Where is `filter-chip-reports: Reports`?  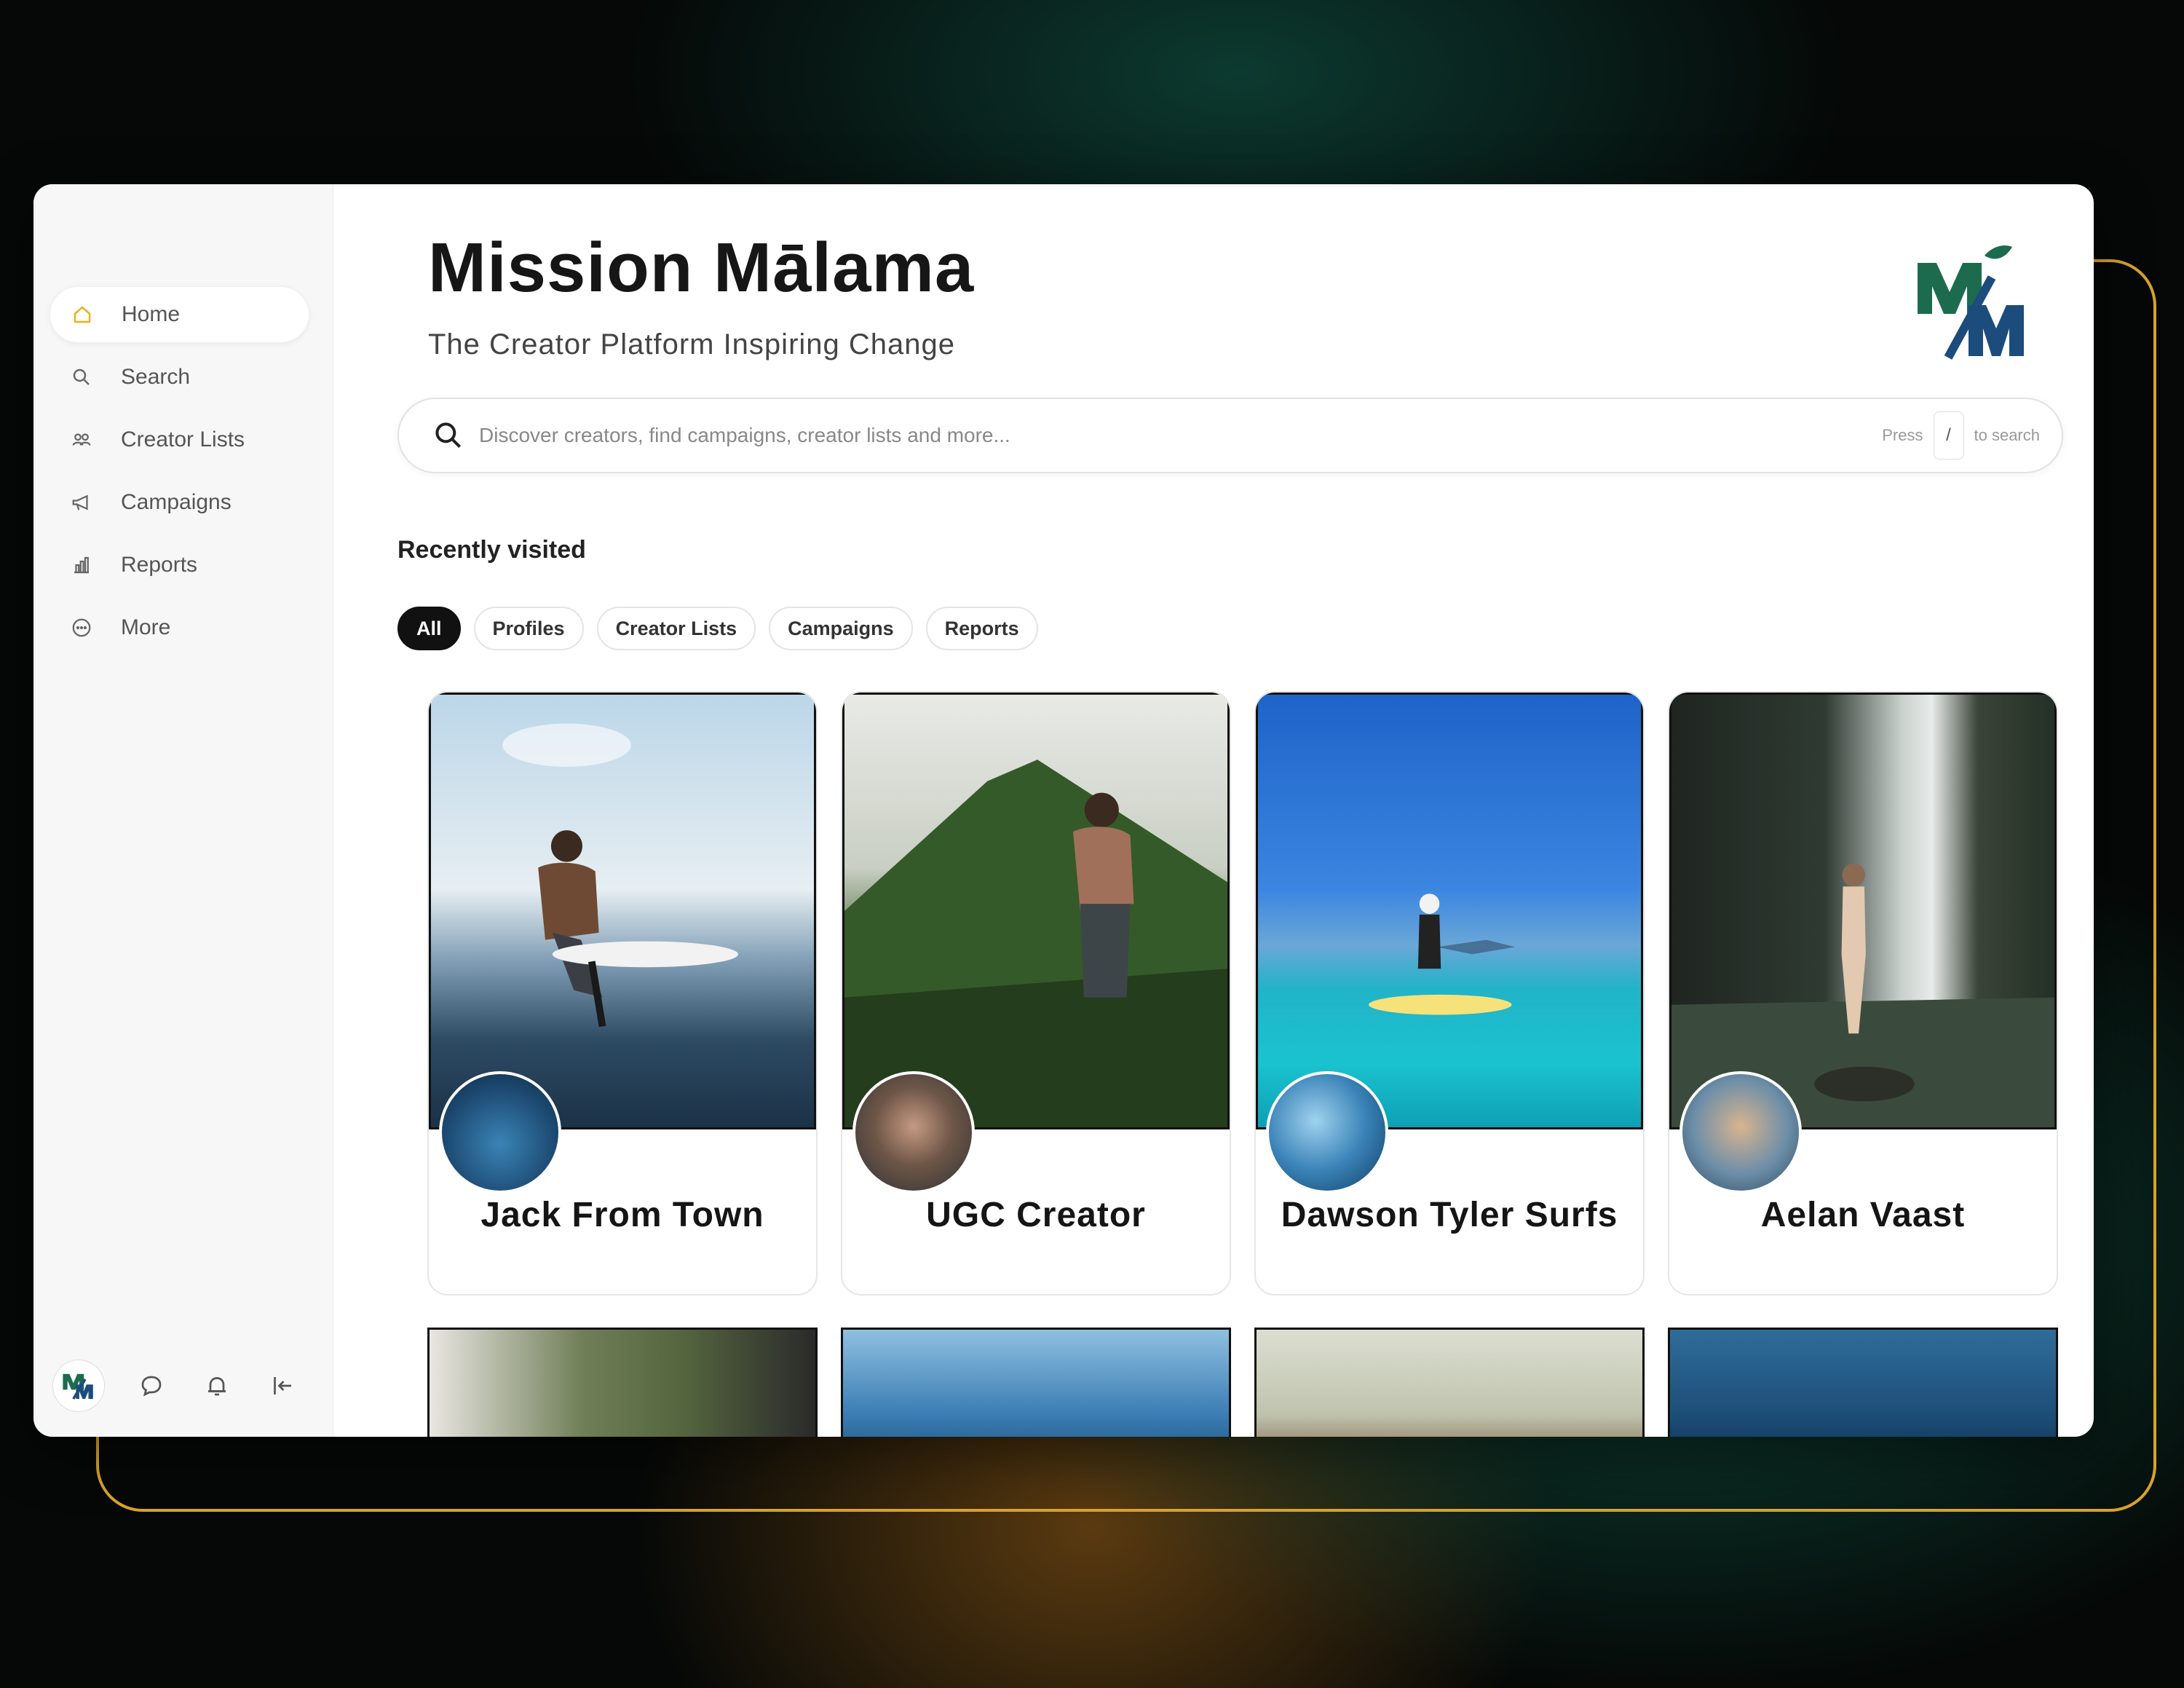 filter-chip-reports: Reports is located at coordinates (981, 628).